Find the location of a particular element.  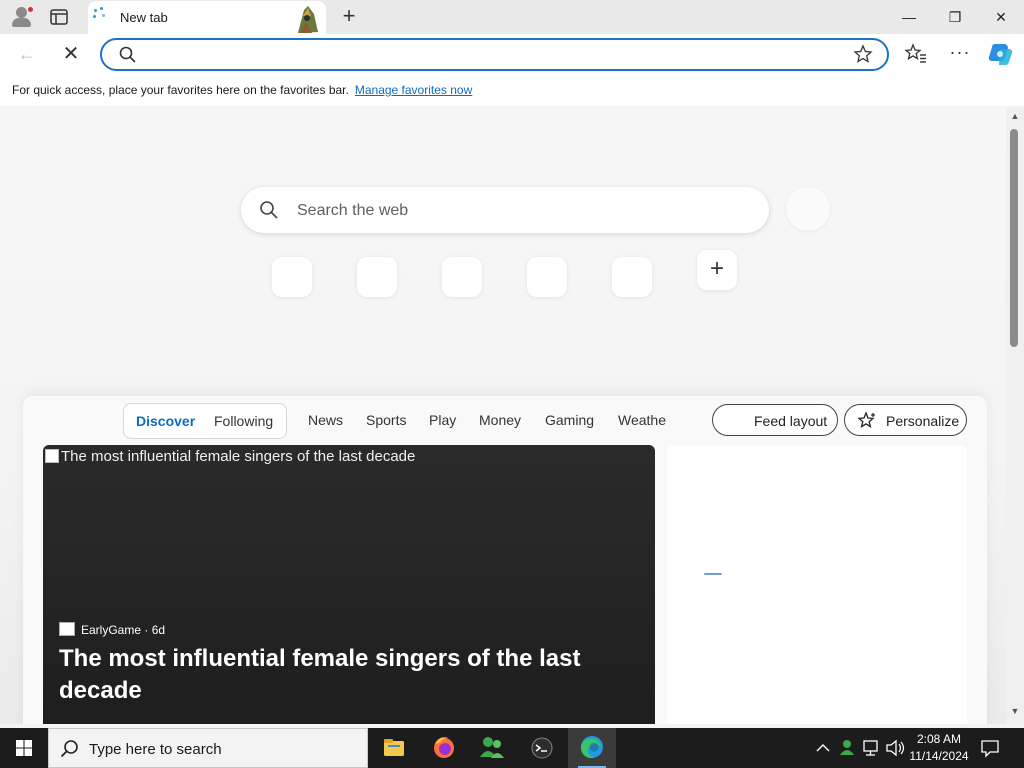

profile-avatar-icon is located at coordinates (22, 17).